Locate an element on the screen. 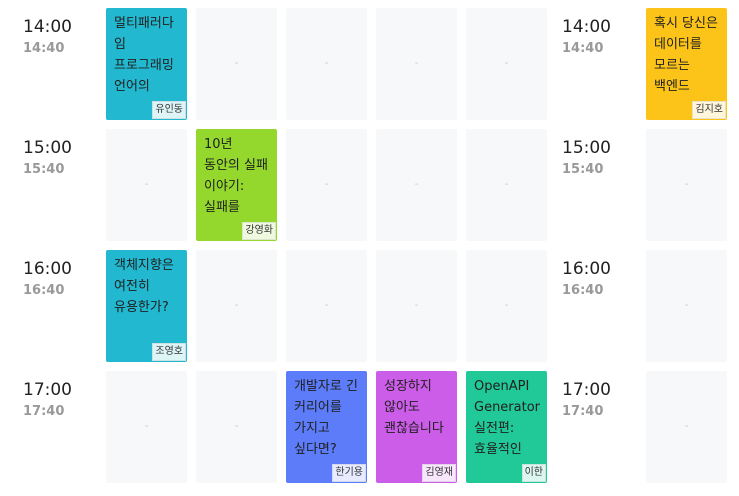 This screenshot has height=496, width=739. session-title: 개발자로 긴 커리어를 가지고 싶다면? is located at coordinates (326, 418).